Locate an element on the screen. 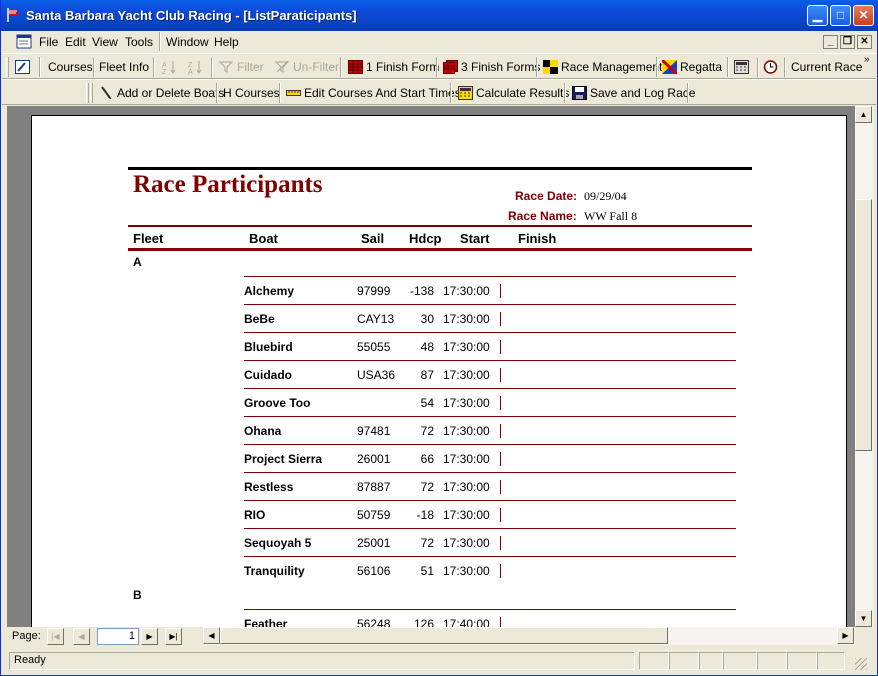 The height and width of the screenshot is (676, 878). finish-form-1-button: 1 Finish Form is located at coordinates (393, 67).